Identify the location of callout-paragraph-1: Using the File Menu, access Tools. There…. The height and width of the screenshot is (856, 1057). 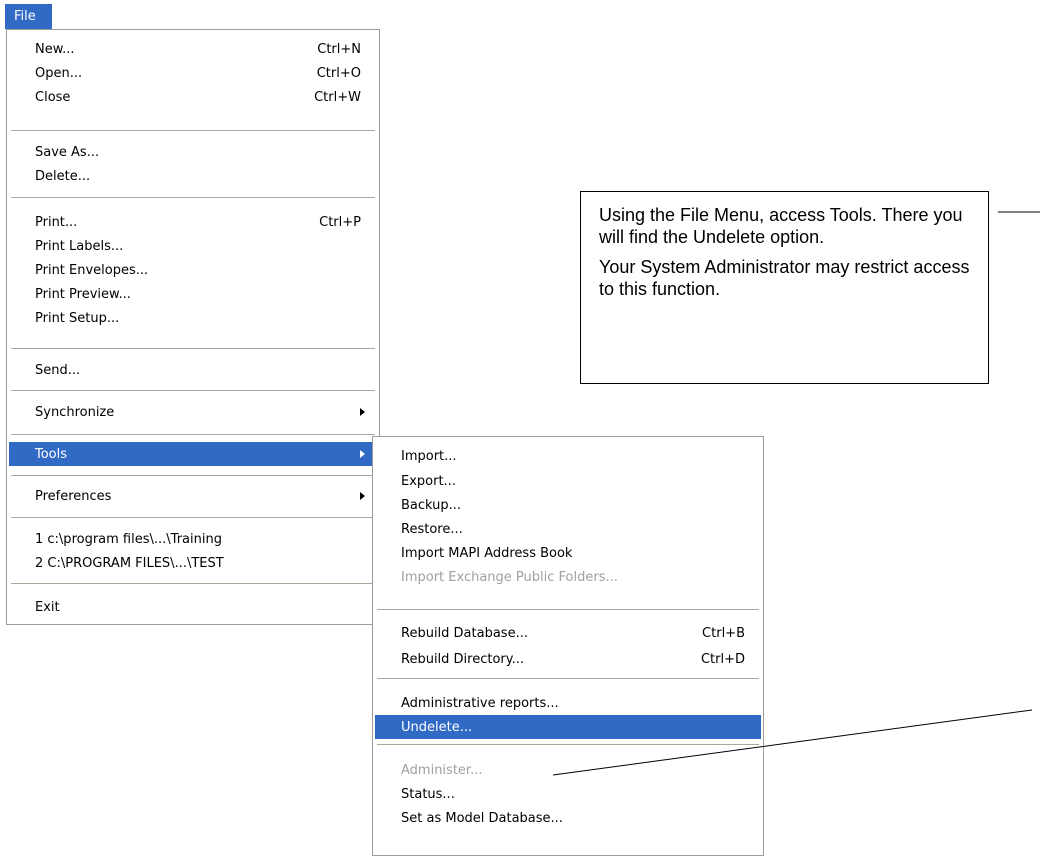
(781, 226).